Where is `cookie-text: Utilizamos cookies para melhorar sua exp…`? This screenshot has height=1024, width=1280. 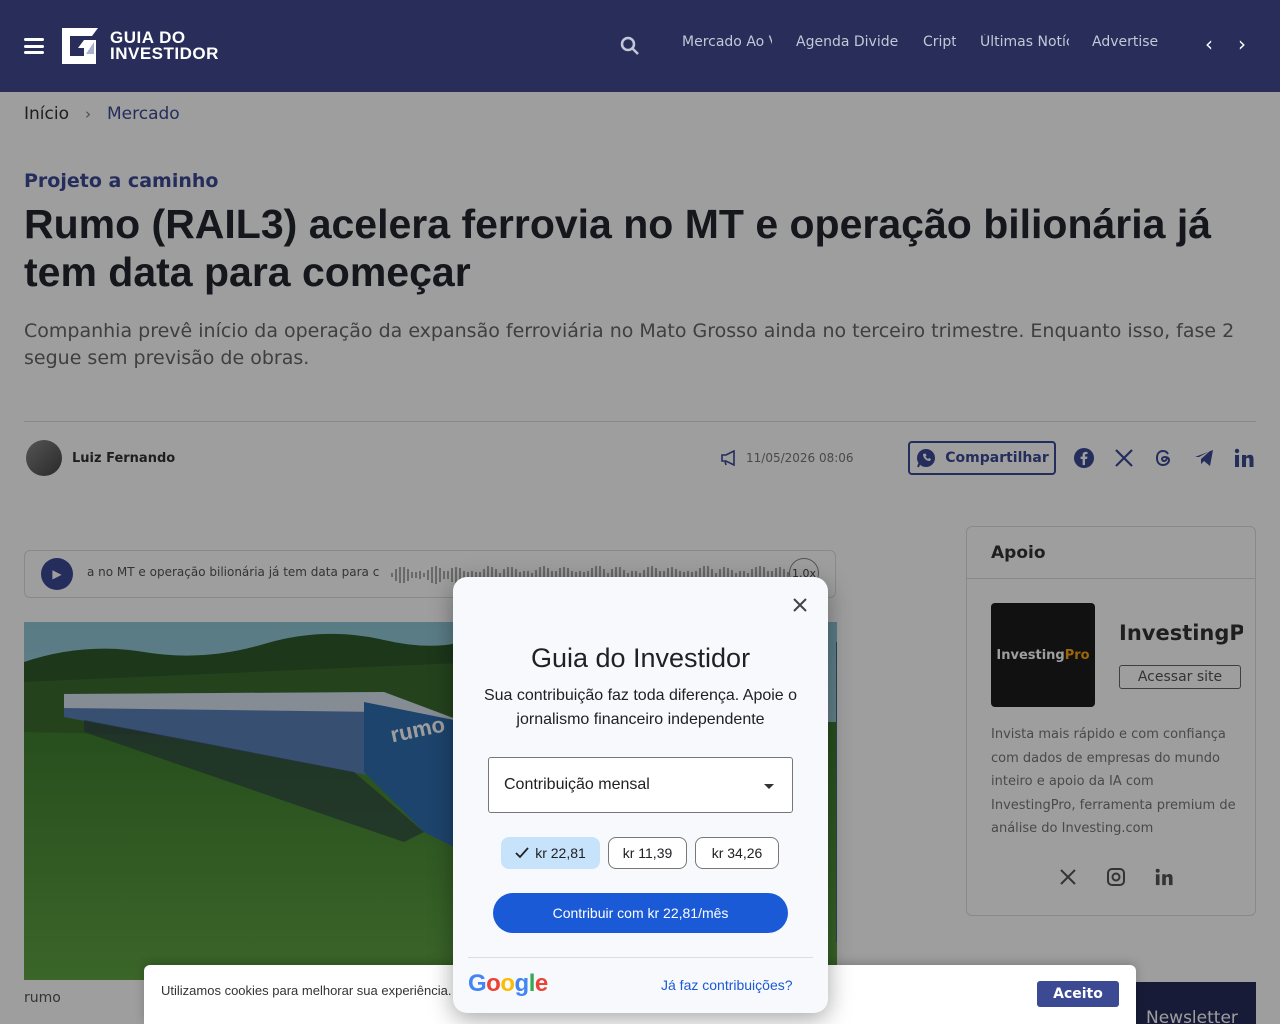 cookie-text: Utilizamos cookies para melhorar sua exp… is located at coordinates (306, 990).